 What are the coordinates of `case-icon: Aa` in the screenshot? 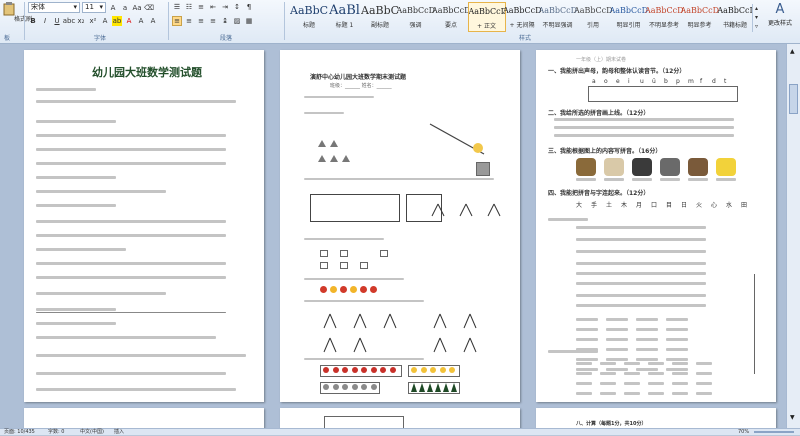 It's located at (137, 8).